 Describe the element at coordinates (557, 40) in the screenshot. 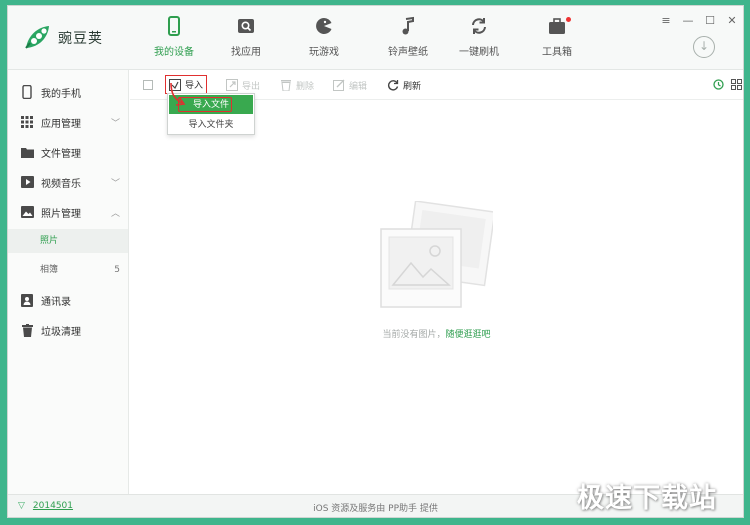

I see `nav-toolbox: 工具箱` at that location.